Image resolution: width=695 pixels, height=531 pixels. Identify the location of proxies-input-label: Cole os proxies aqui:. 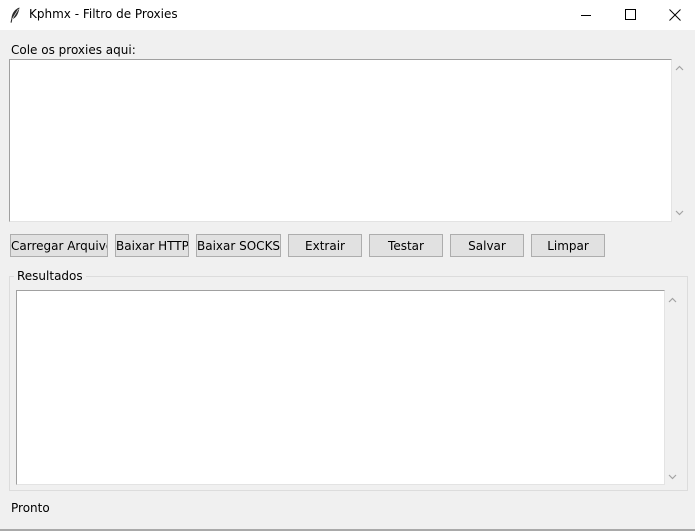
(73, 50).